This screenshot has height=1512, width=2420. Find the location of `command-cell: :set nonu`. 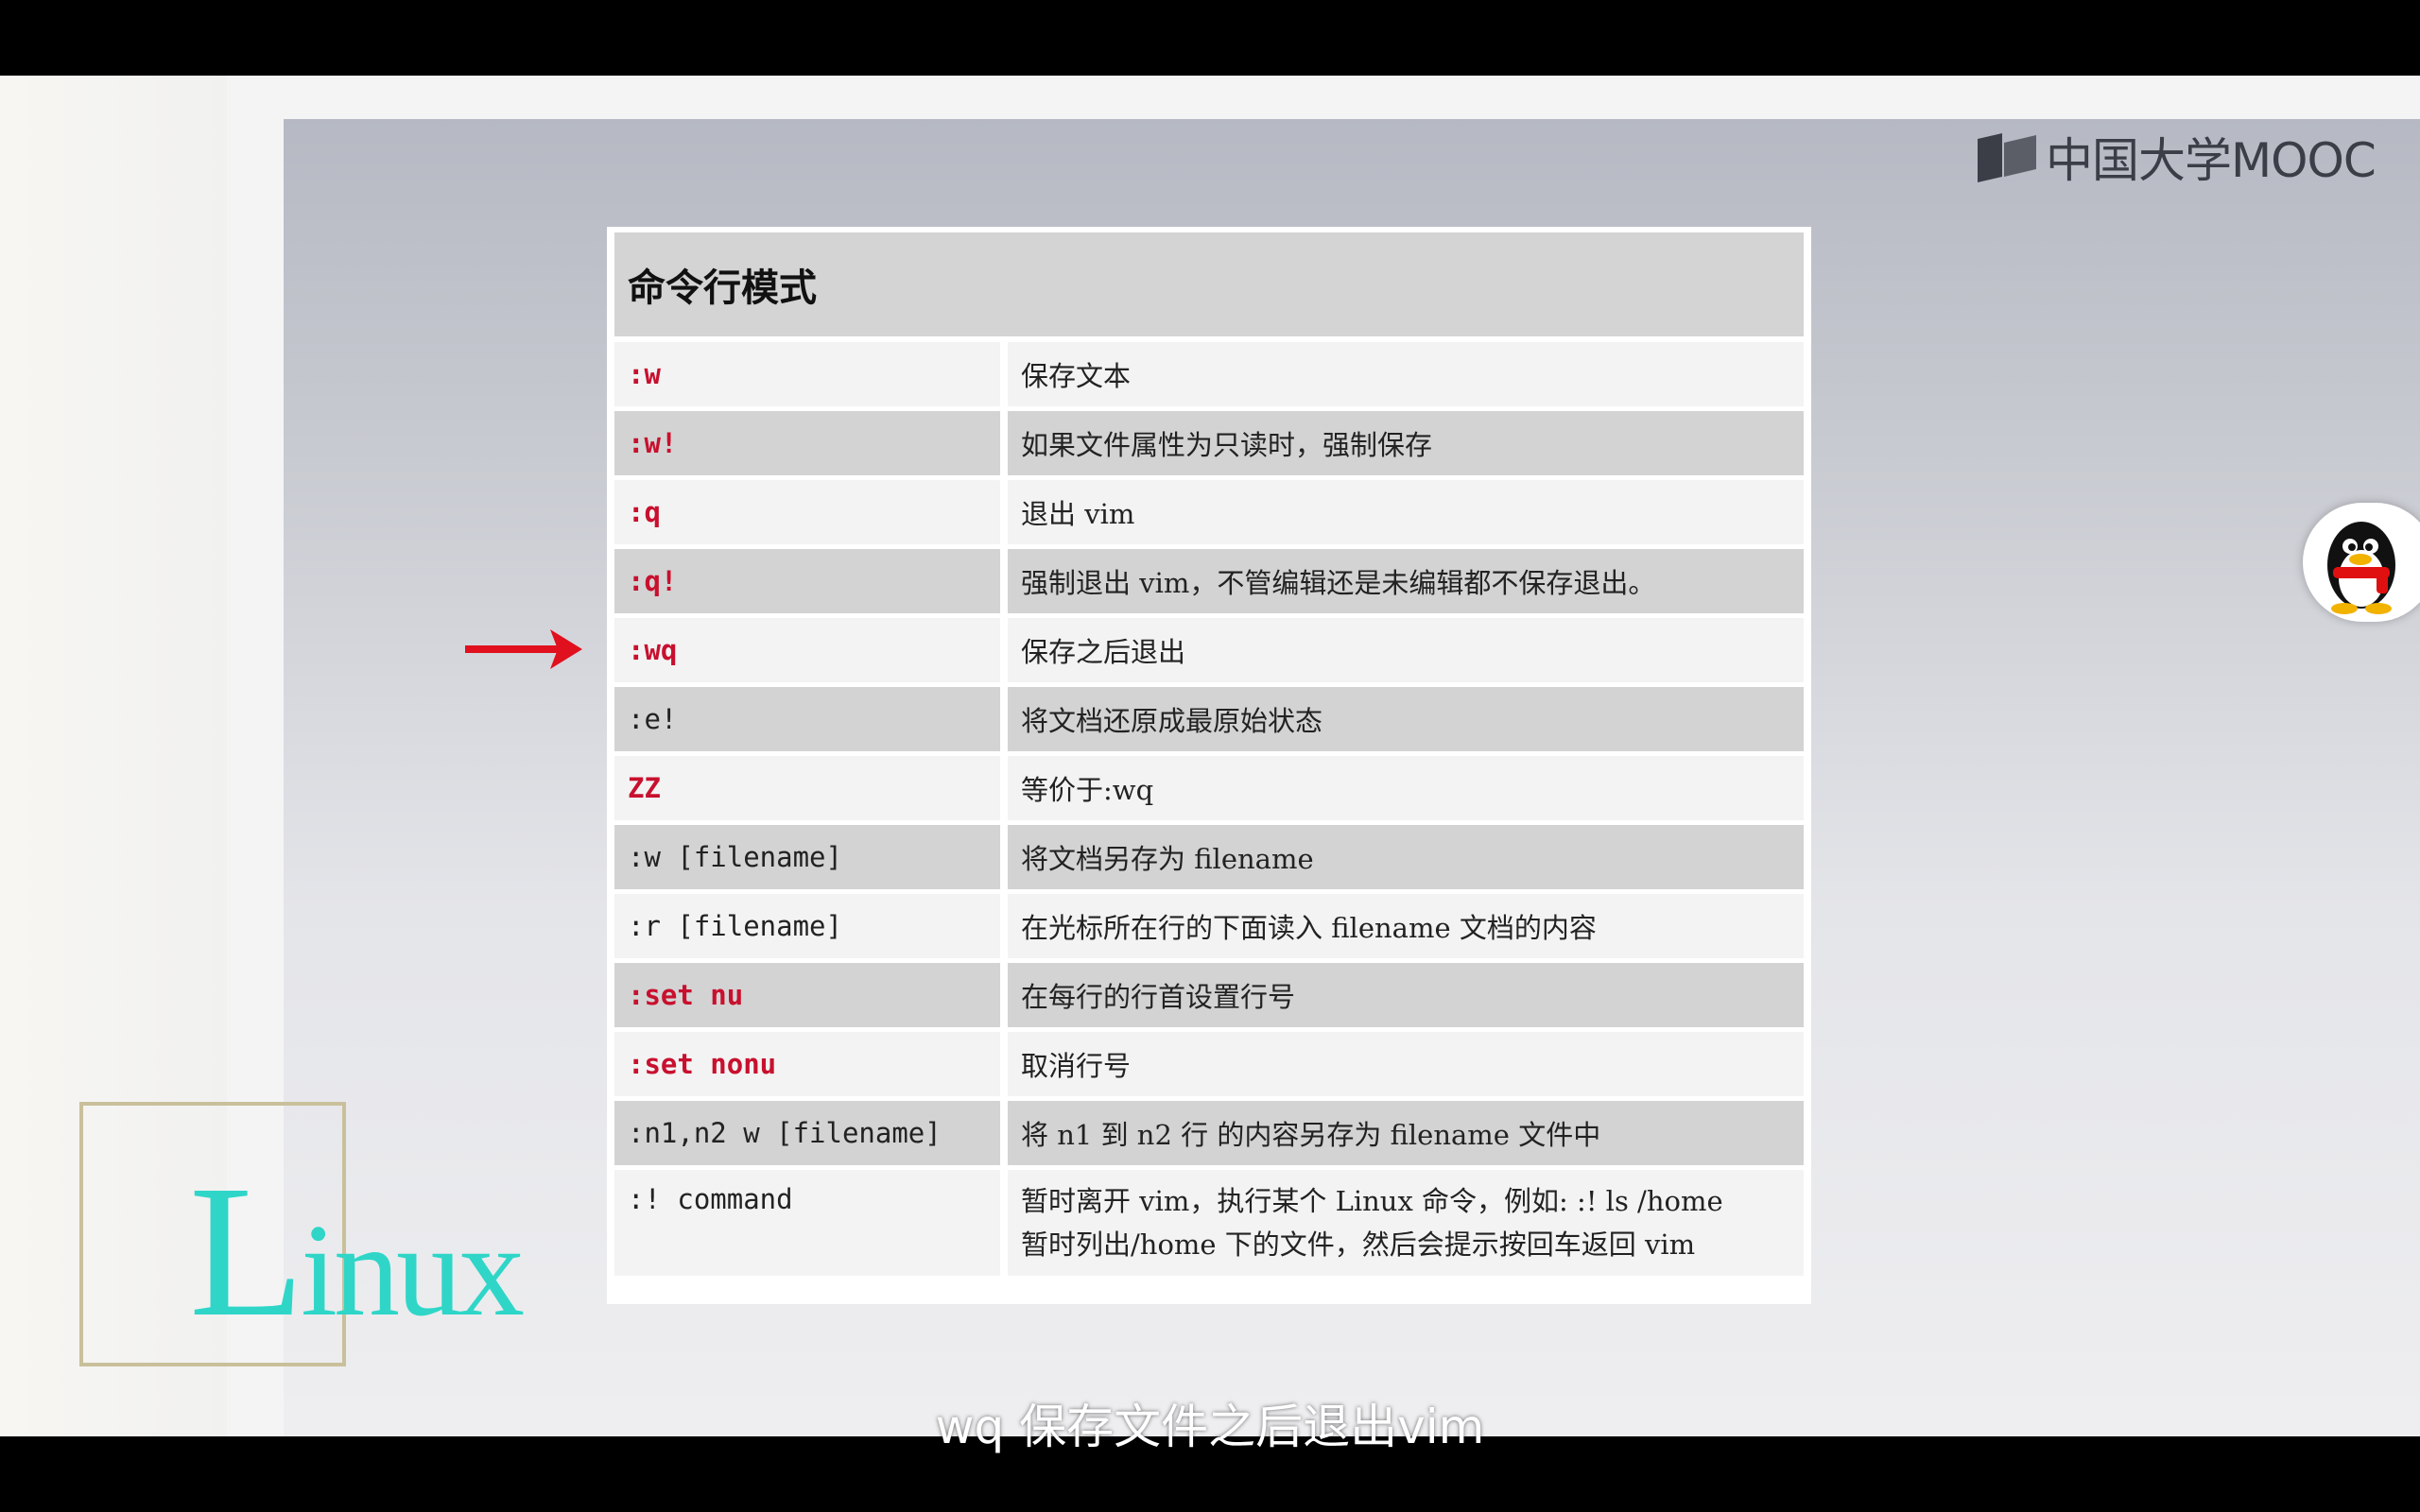

command-cell: :set nonu is located at coordinates (807, 1064).